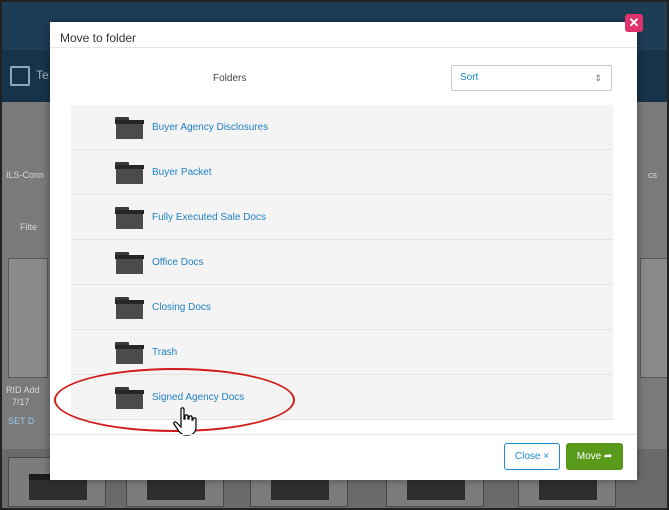  Describe the element at coordinates (210, 127) in the screenshot. I see `folder-name: Buyer Agency Disclosures` at that location.